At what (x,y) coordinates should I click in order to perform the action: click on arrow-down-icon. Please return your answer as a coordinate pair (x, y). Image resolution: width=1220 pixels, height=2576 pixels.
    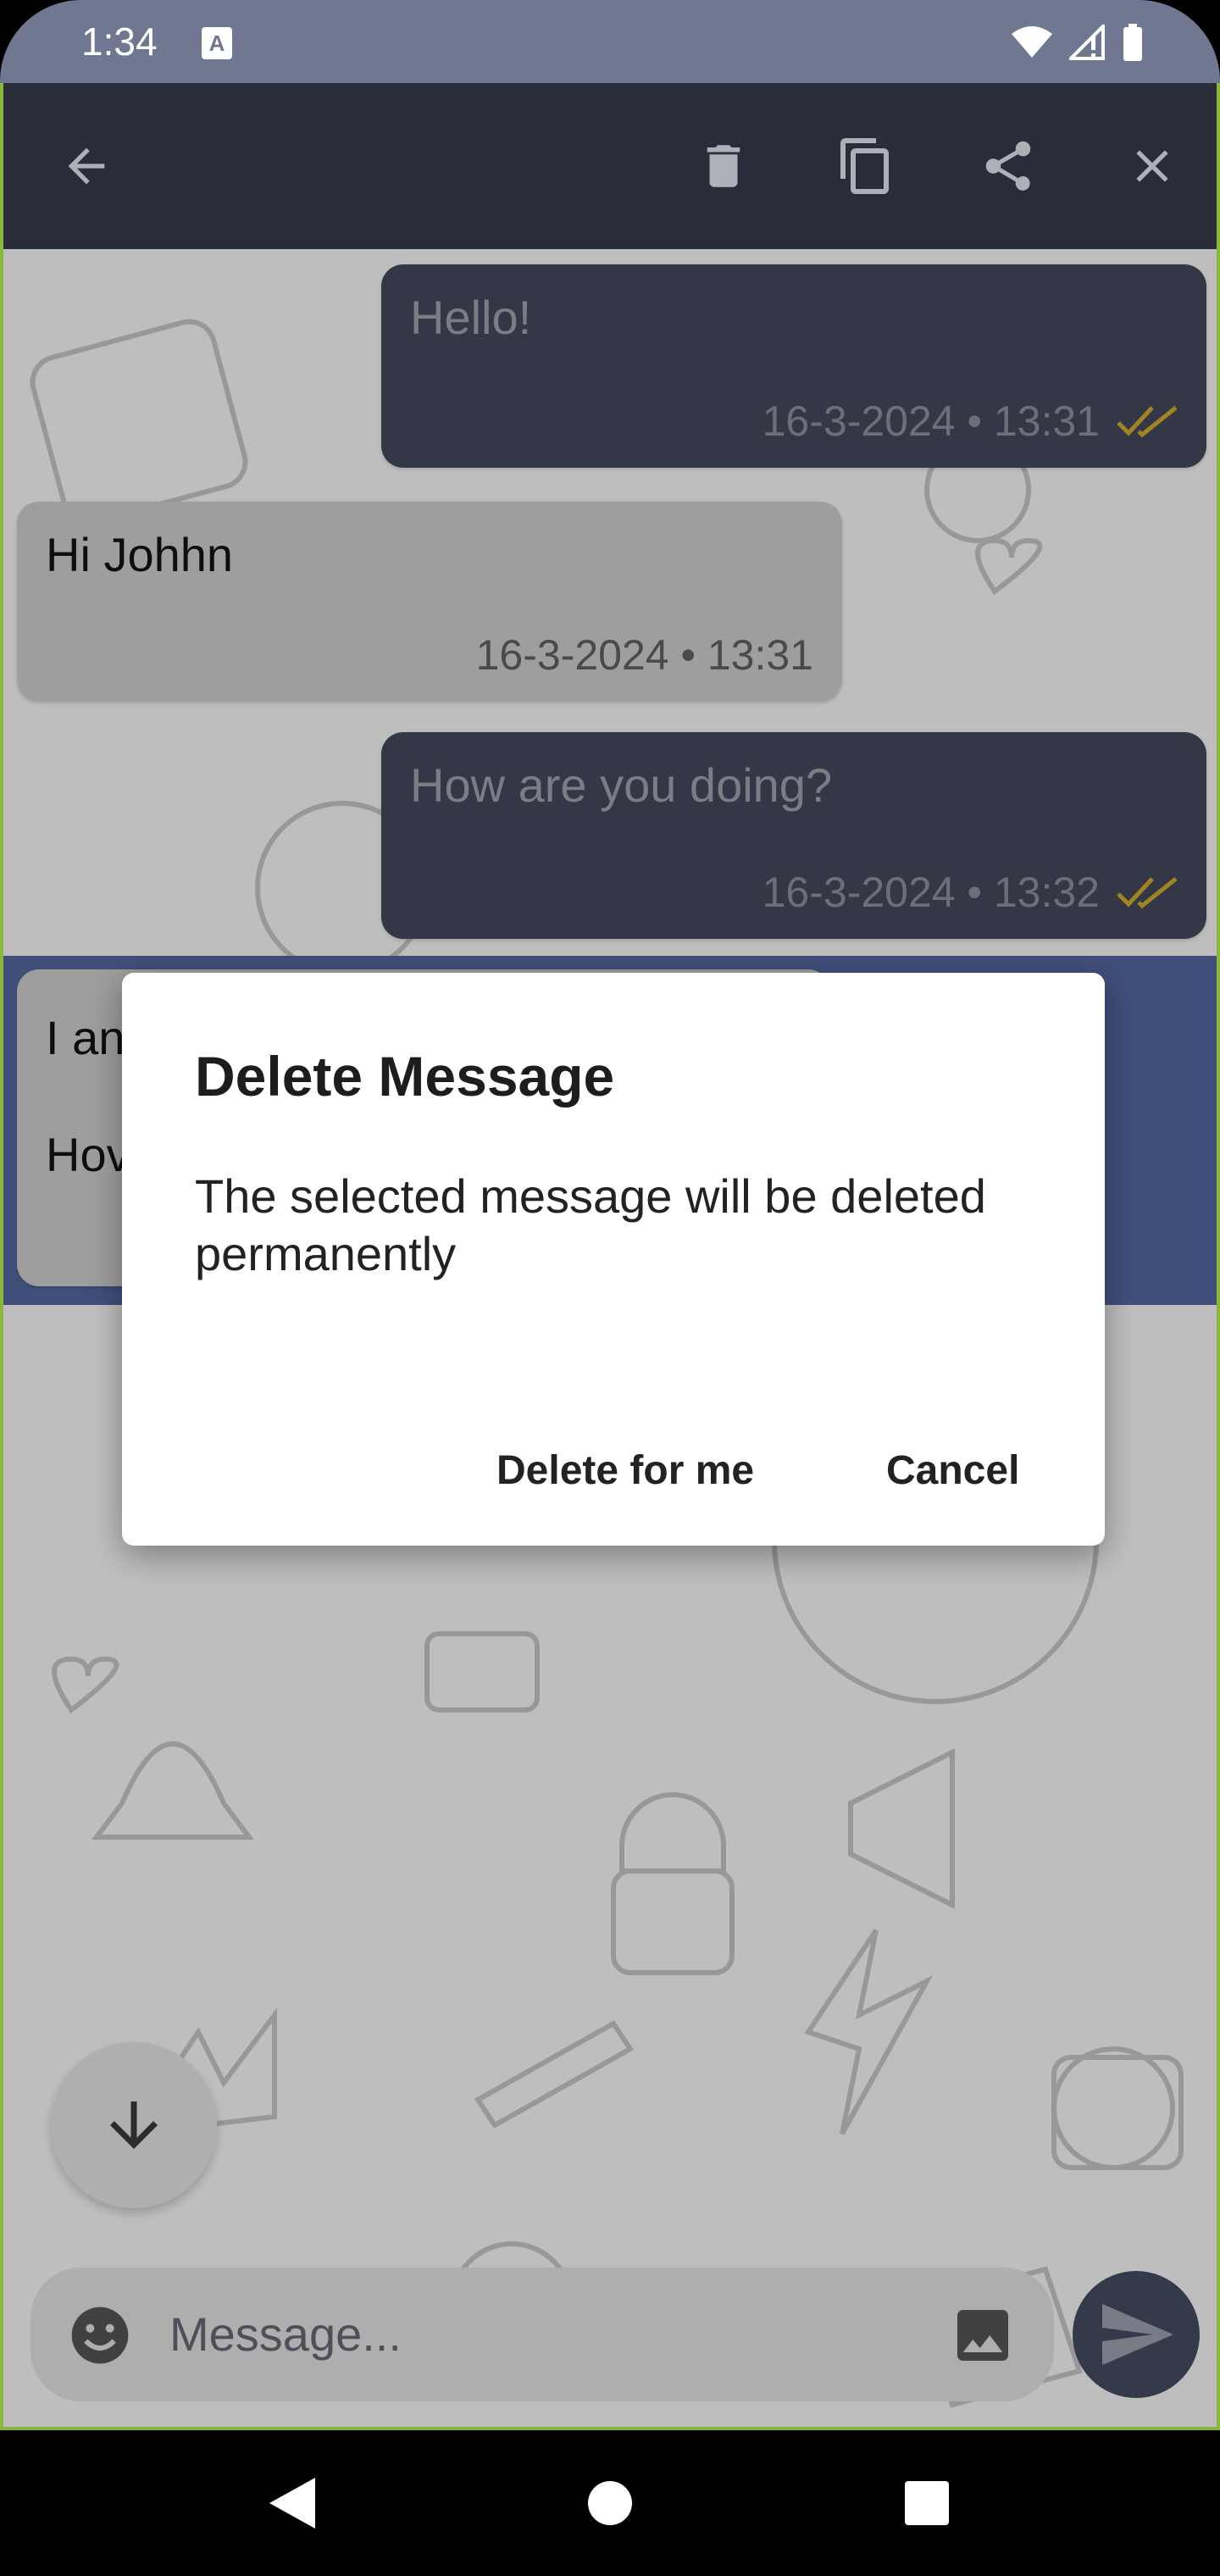
    Looking at the image, I should click on (134, 2125).